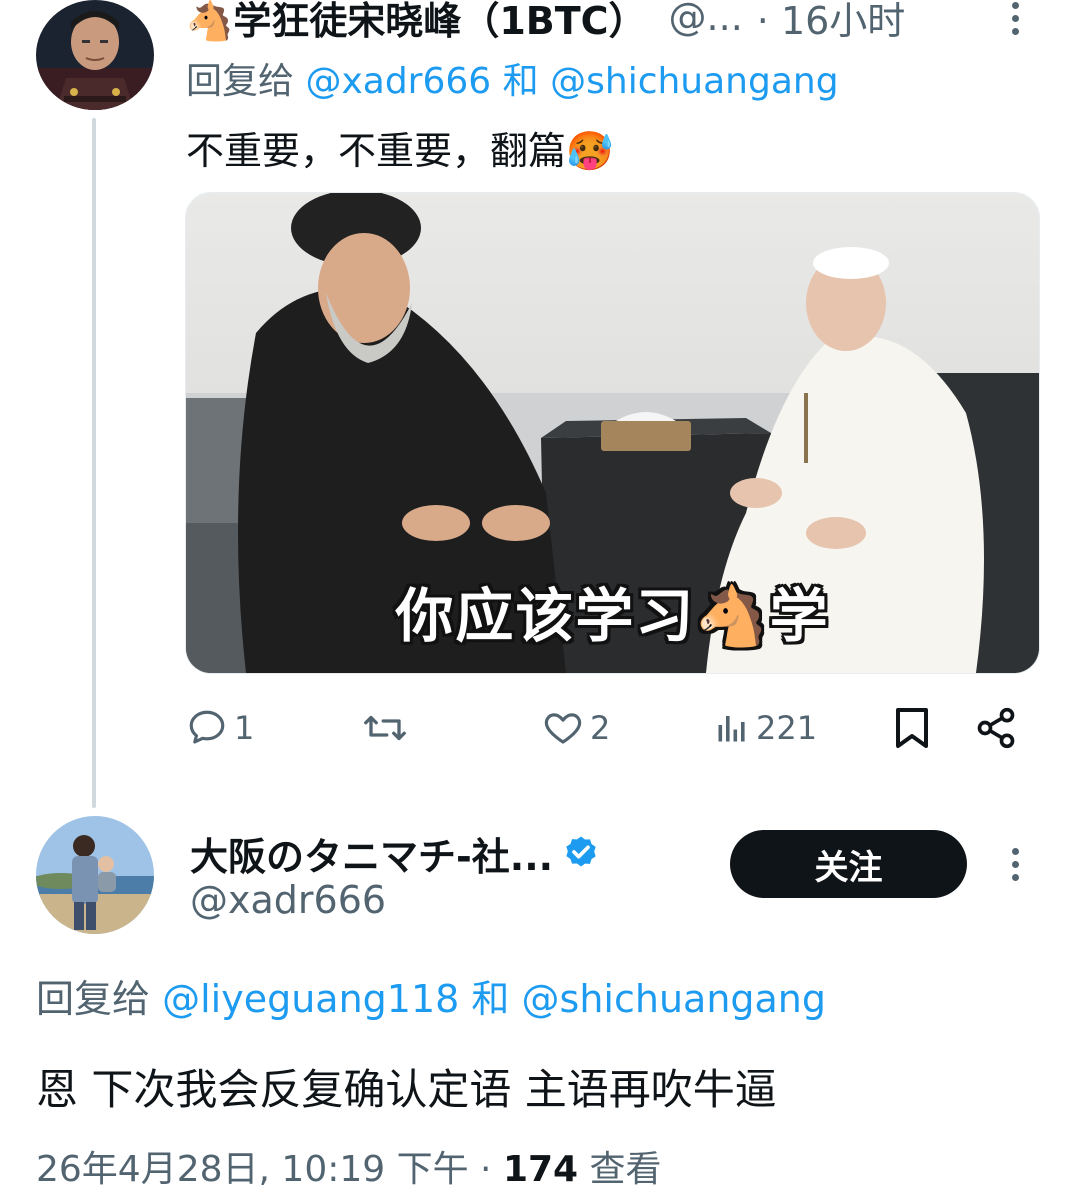 Image resolution: width=1075 pixels, height=1200 pixels. I want to click on like-count: 2, so click(600, 728).